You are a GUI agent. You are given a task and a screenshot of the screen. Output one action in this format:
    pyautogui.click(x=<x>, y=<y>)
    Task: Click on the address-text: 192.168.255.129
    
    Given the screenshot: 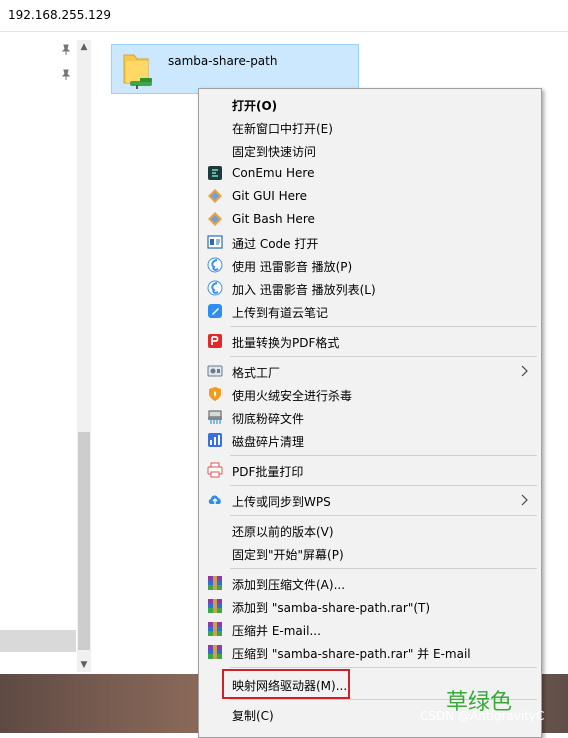 What is the action you would take?
    pyautogui.click(x=59, y=15)
    